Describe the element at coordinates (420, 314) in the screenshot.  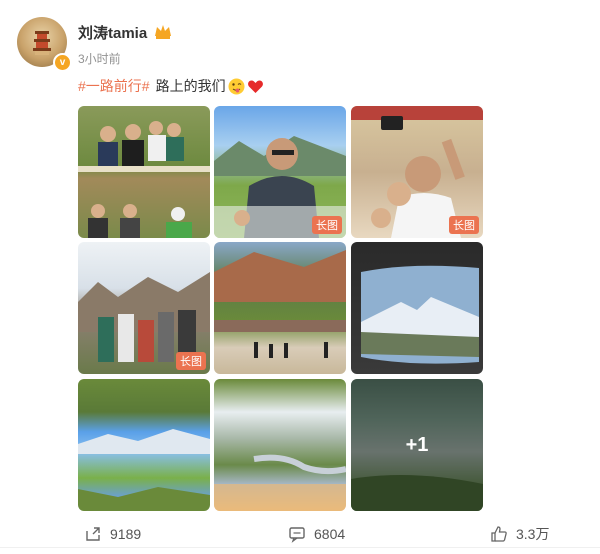
I see `car-window-snow-peak-image` at that location.